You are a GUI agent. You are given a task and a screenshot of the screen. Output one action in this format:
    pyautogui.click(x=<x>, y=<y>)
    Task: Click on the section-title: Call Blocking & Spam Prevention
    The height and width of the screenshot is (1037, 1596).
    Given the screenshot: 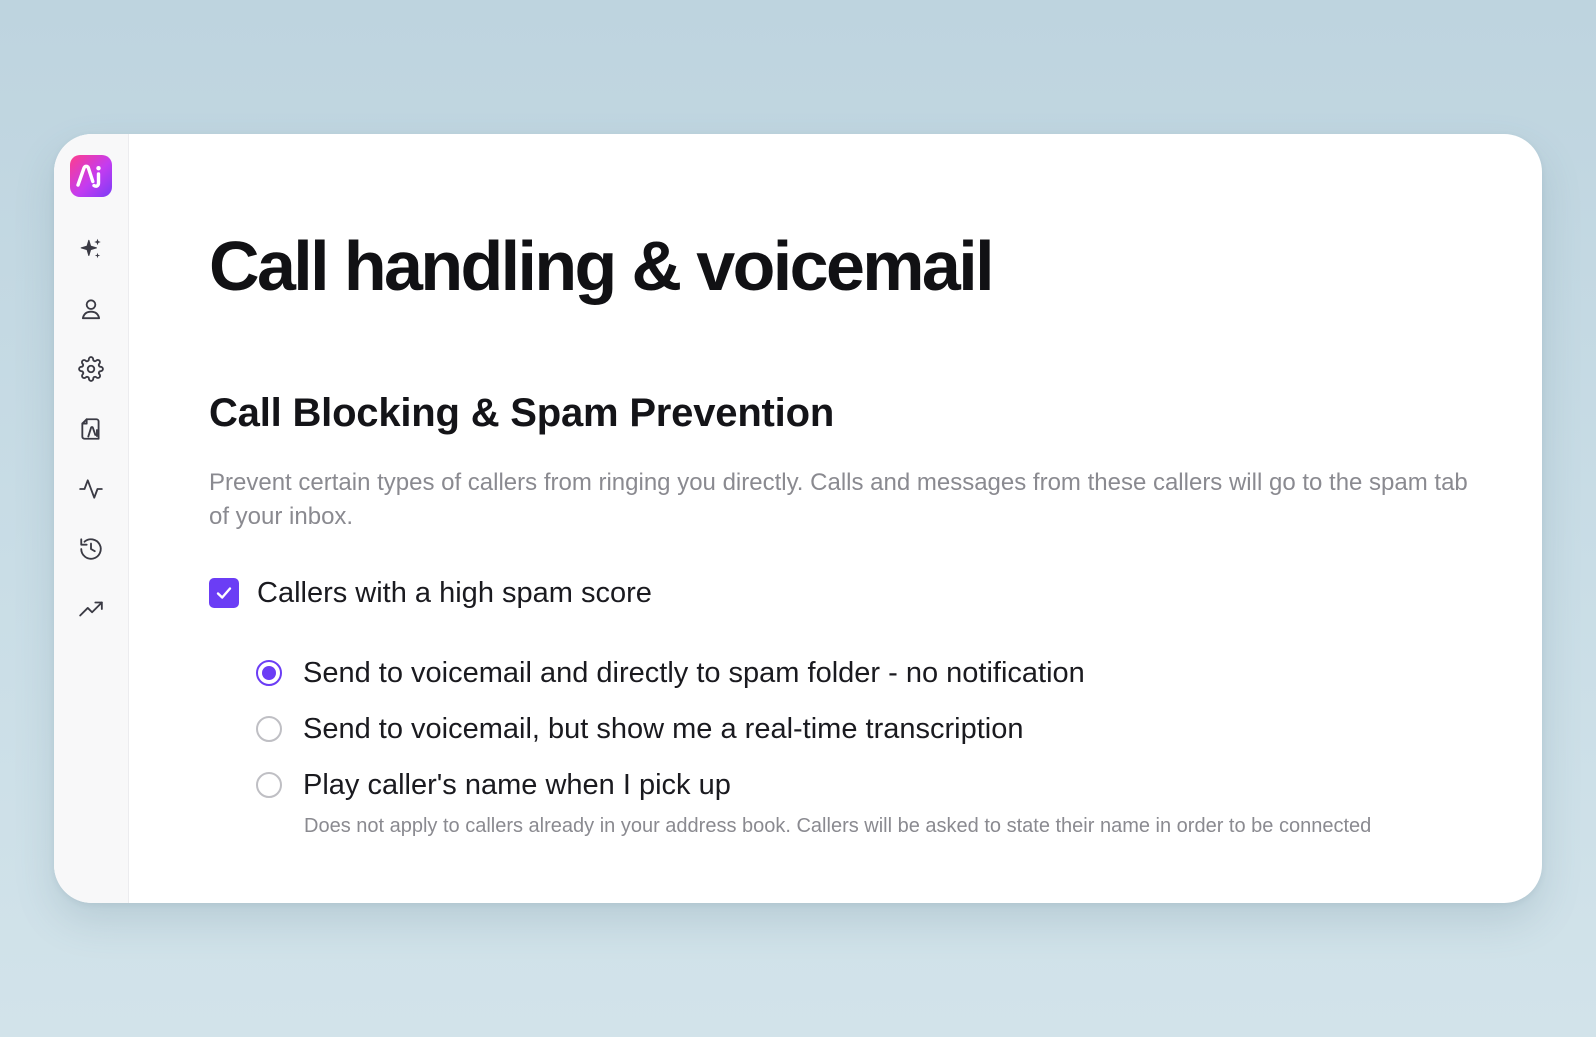 What is the action you would take?
    pyautogui.click(x=522, y=413)
    